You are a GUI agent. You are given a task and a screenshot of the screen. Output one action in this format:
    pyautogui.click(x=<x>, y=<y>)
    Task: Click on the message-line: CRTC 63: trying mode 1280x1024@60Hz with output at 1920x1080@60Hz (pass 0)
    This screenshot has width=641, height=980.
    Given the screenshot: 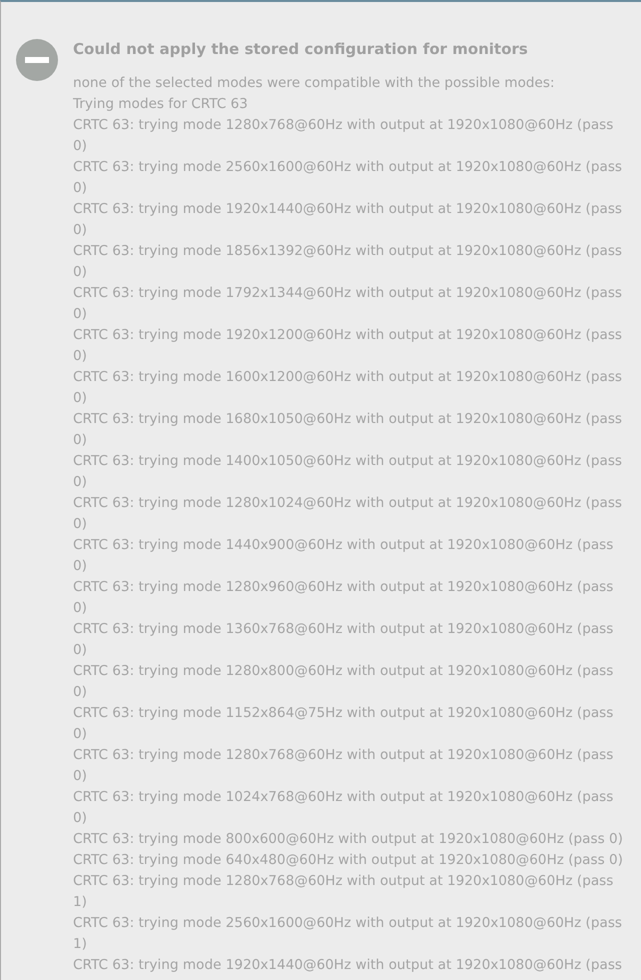 What is the action you would take?
    pyautogui.click(x=348, y=514)
    